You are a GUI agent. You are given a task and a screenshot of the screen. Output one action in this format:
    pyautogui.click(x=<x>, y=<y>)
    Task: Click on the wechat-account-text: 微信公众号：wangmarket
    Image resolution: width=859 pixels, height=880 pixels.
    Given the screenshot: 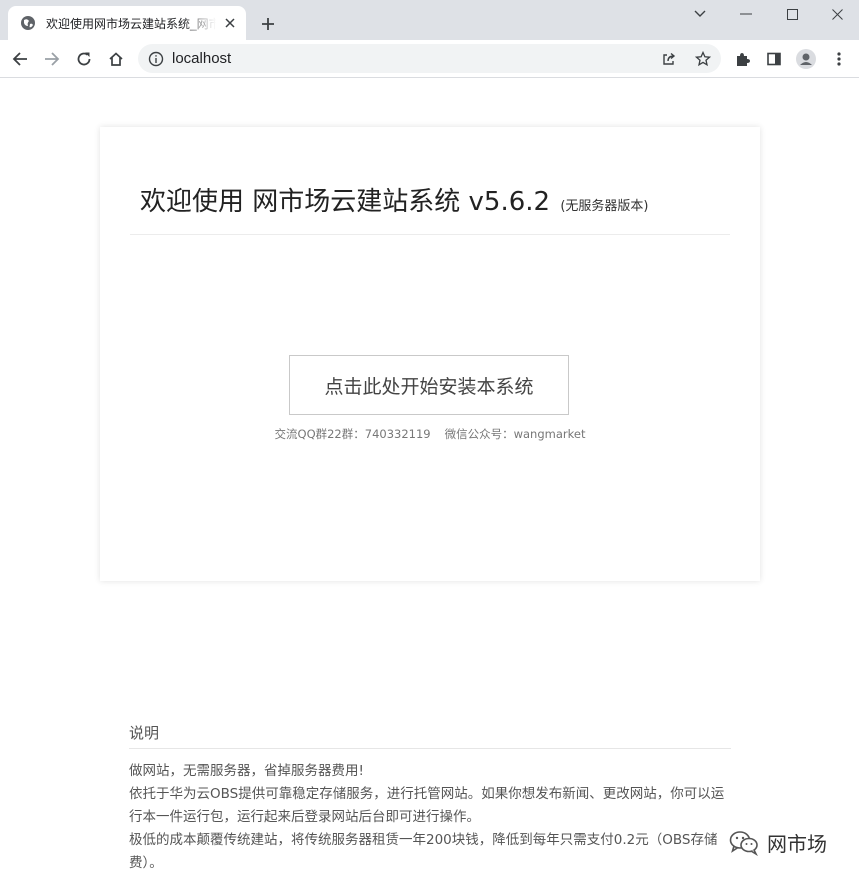 What is the action you would take?
    pyautogui.click(x=515, y=434)
    